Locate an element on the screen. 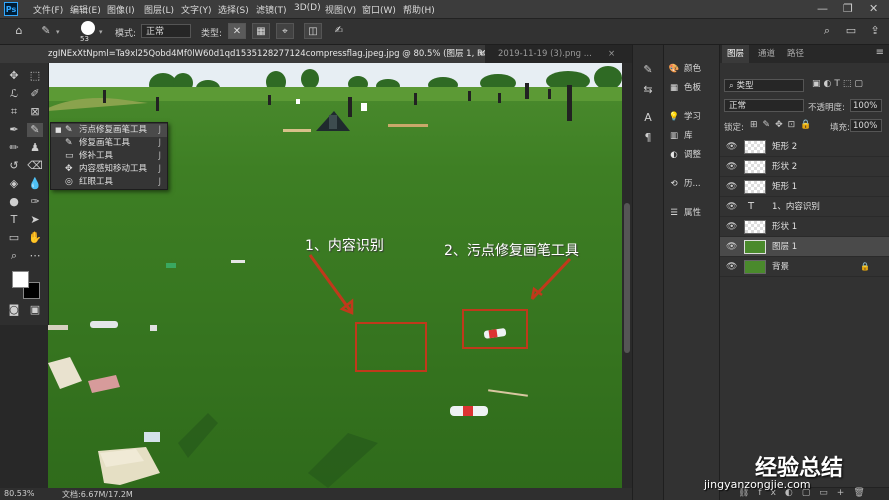 The height and width of the screenshot is (500, 889). quick-mask-icon: ◙ is located at coordinates (14, 310).